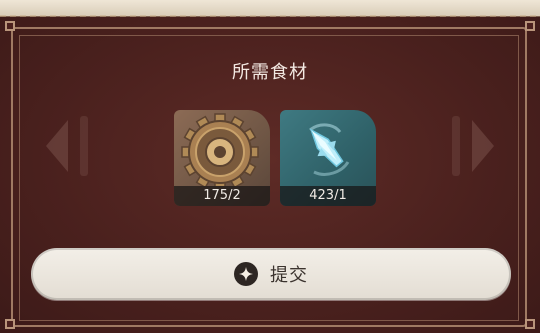 The width and height of the screenshot is (540, 333). Describe the element at coordinates (289, 275) in the screenshot. I see `submit-label: 提交` at that location.